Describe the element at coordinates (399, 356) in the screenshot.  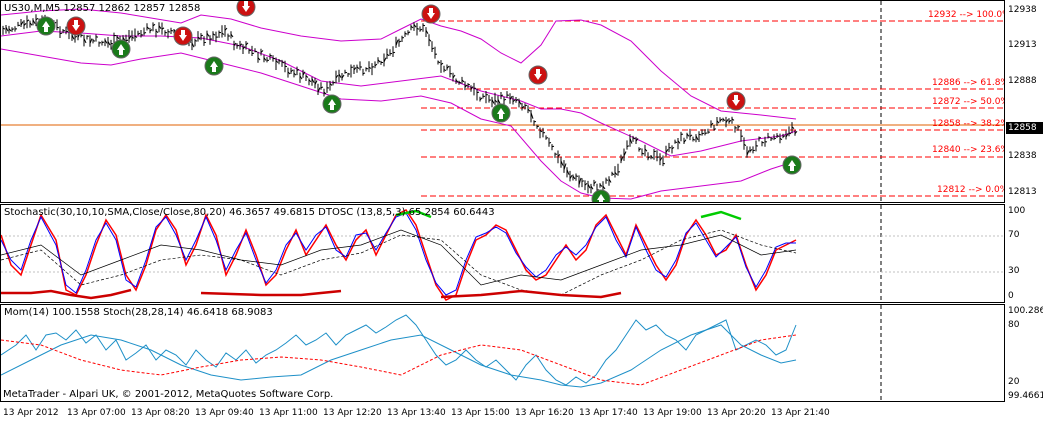
I see `stoch-slow-main` at that location.